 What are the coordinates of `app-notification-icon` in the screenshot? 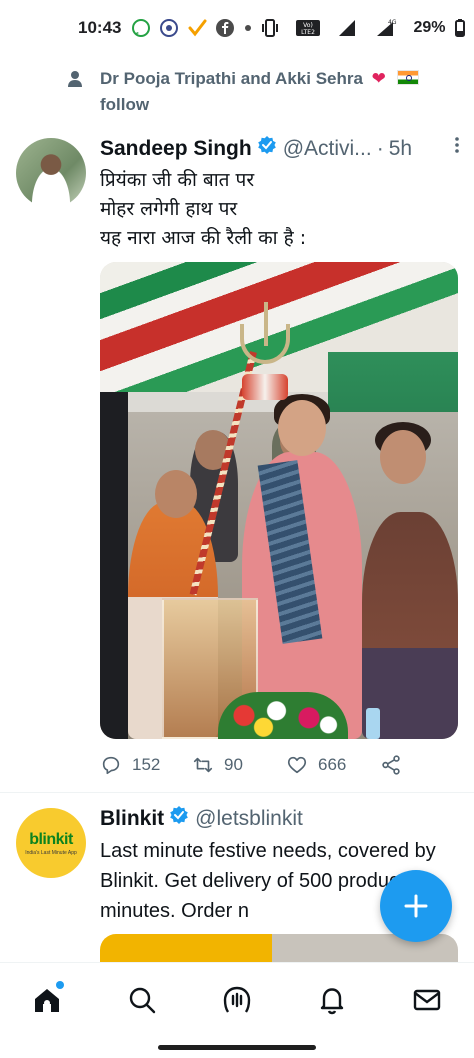 It's located at (169, 28).